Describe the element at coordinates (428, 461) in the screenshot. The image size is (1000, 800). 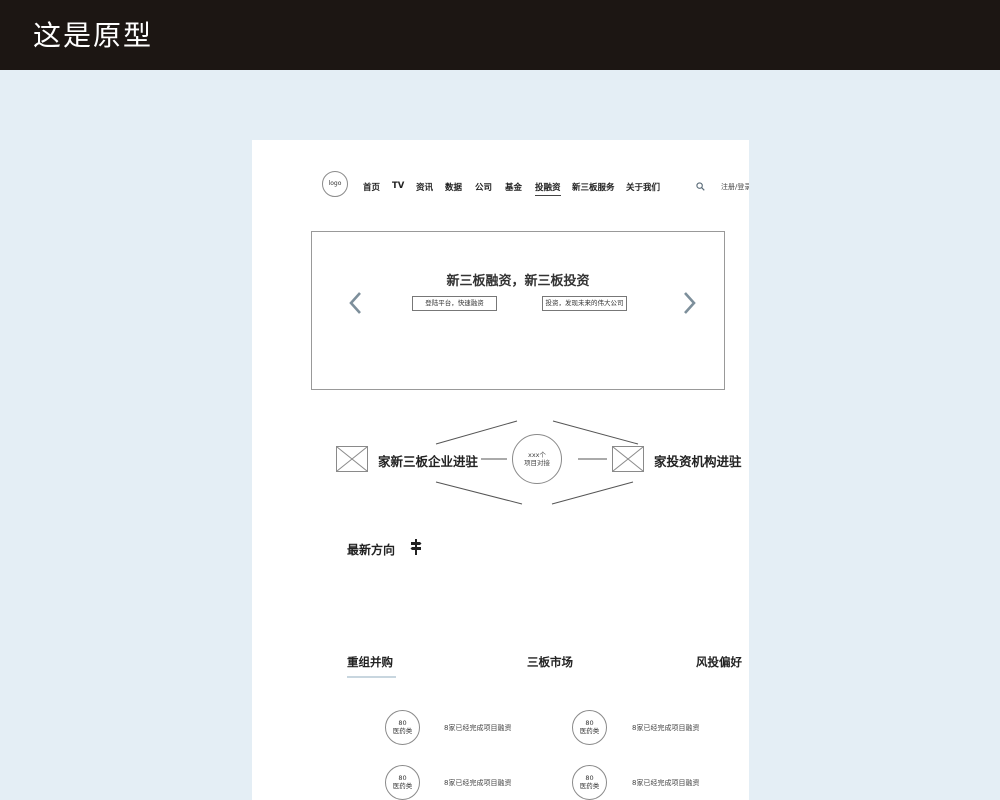
I see `enterprises-label: 家新三板企业进驻` at that location.